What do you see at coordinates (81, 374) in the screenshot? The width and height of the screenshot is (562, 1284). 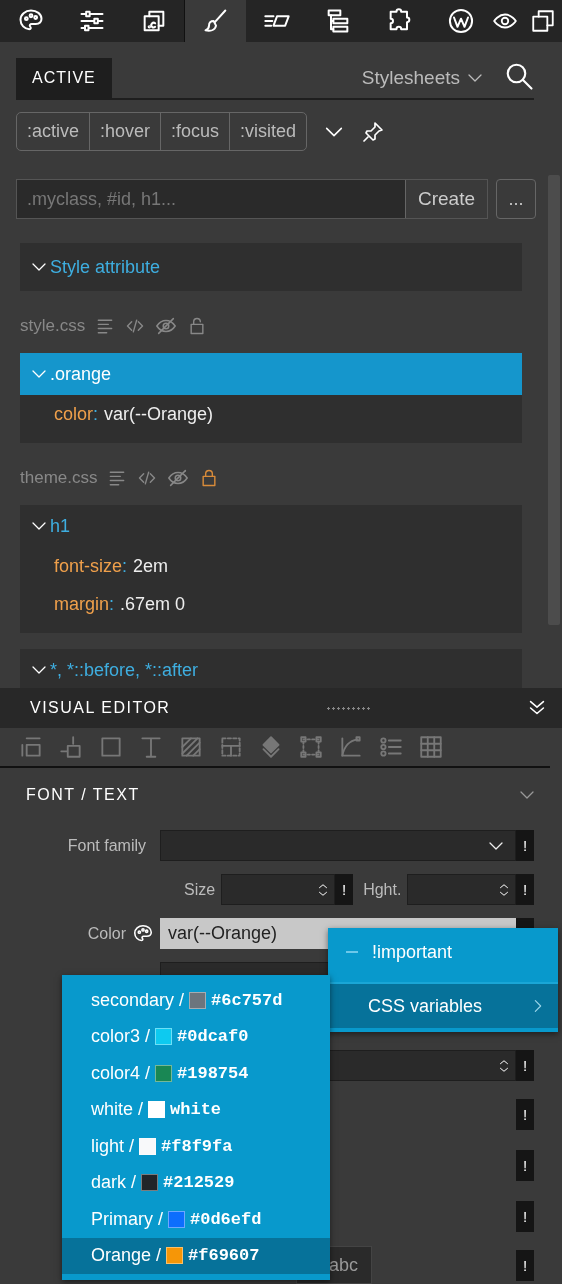 I see `rule-selector: .orange` at bounding box center [81, 374].